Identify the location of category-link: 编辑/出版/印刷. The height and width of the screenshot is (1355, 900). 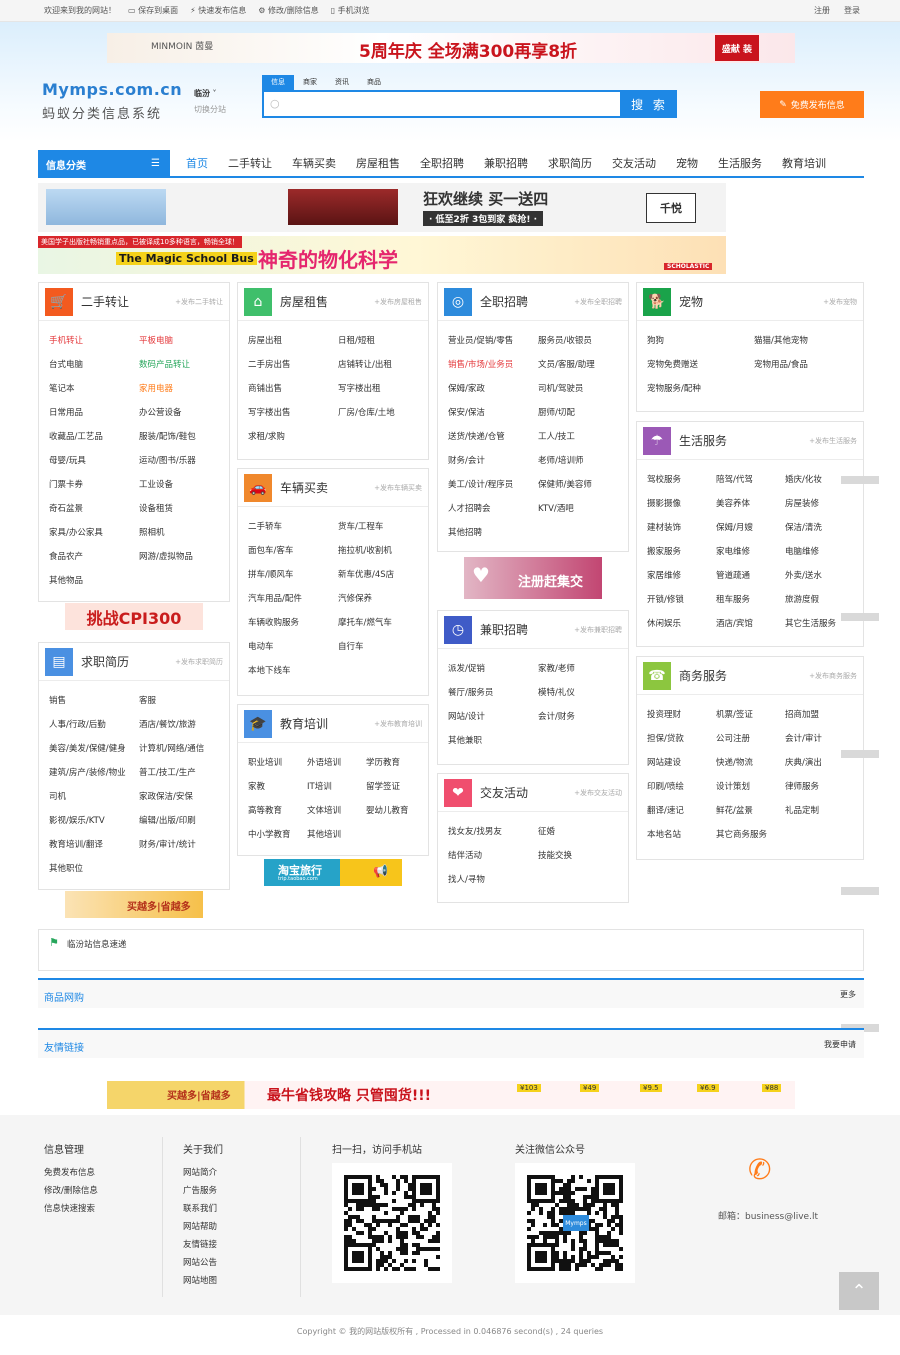
(184, 821).